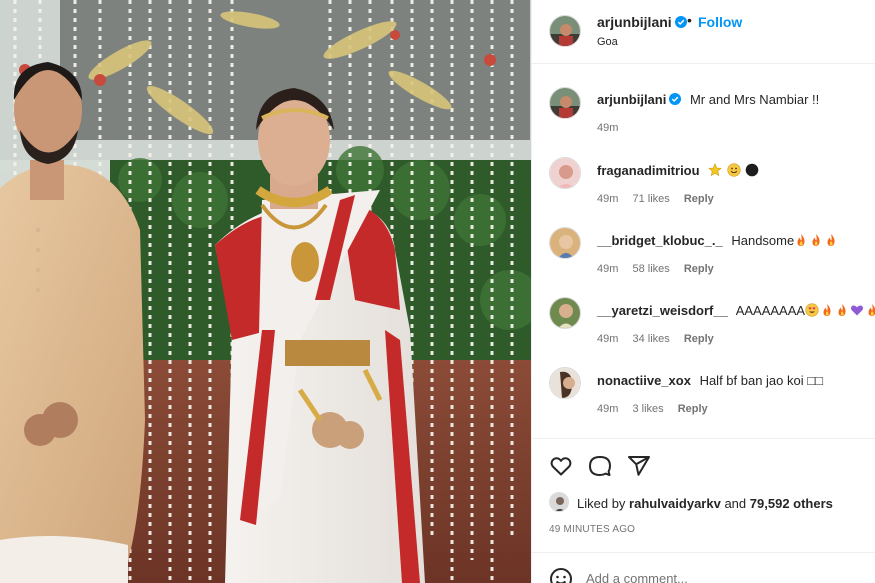 Image resolution: width=875 pixels, height=583 pixels. What do you see at coordinates (675, 503) in the screenshot?
I see `liker-username: rahulvaidyarkv` at bounding box center [675, 503].